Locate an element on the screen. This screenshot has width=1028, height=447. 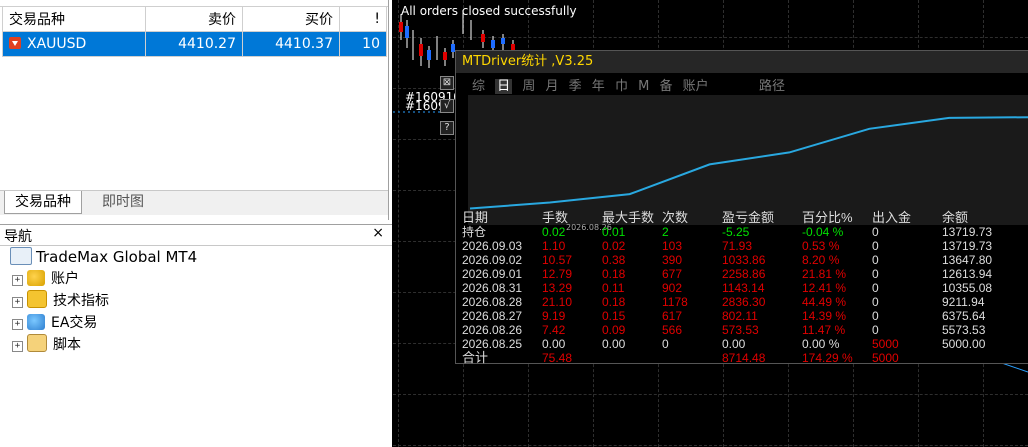
tab-quarter: 季 is located at coordinates (575, 86).